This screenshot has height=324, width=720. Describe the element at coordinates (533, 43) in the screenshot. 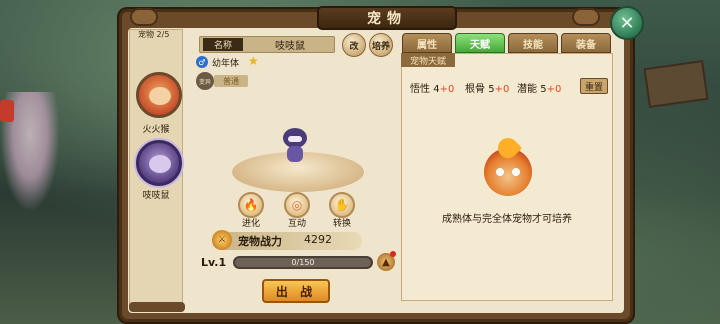

I see `tab-skills: 技能` at that location.